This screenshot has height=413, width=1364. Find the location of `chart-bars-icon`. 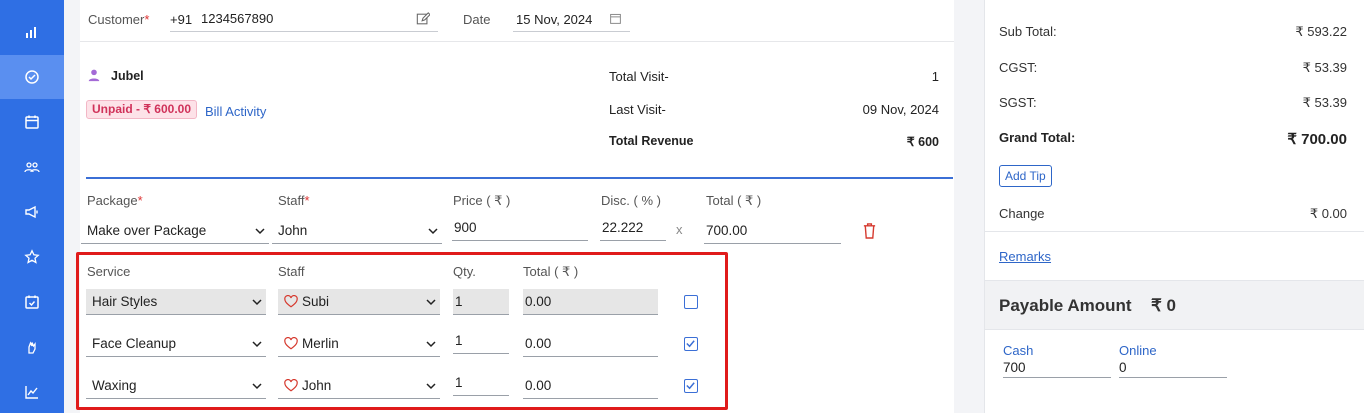

chart-bars-icon is located at coordinates (31, 32).